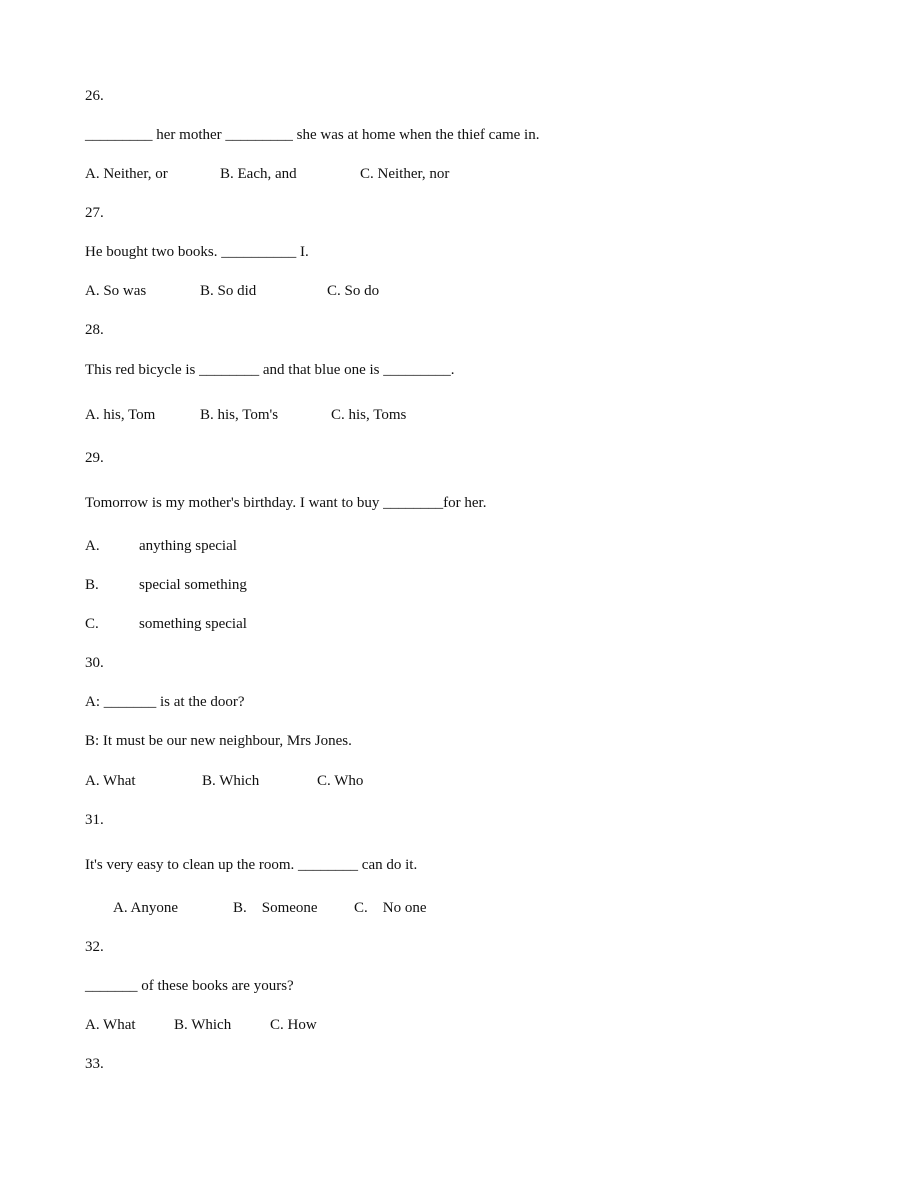 This screenshot has width=920, height=1191. I want to click on question-number: 30., so click(94, 663).